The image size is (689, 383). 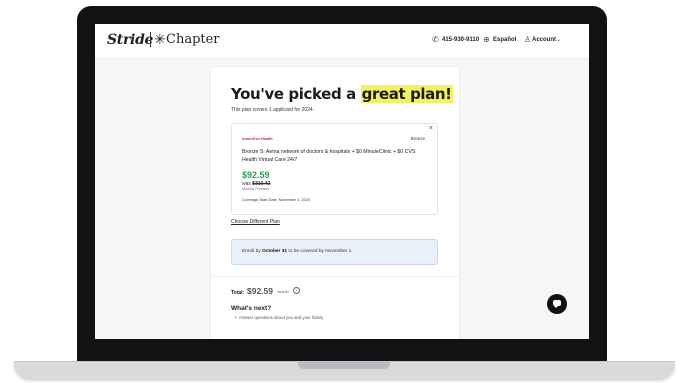 What do you see at coordinates (431, 128) in the screenshot?
I see `close-icon: ×` at bounding box center [431, 128].